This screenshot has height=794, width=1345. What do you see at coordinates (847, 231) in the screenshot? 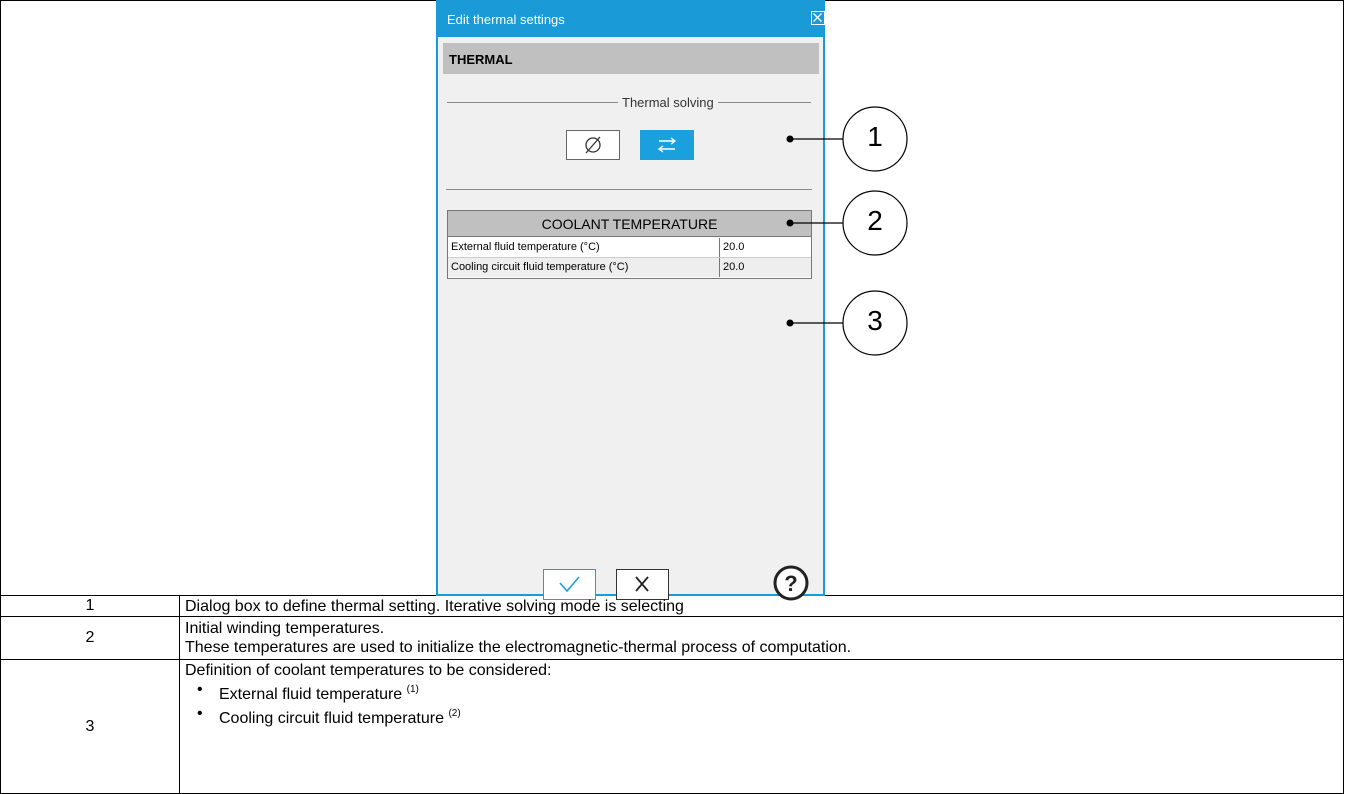
I see `callout-annotations` at bounding box center [847, 231].